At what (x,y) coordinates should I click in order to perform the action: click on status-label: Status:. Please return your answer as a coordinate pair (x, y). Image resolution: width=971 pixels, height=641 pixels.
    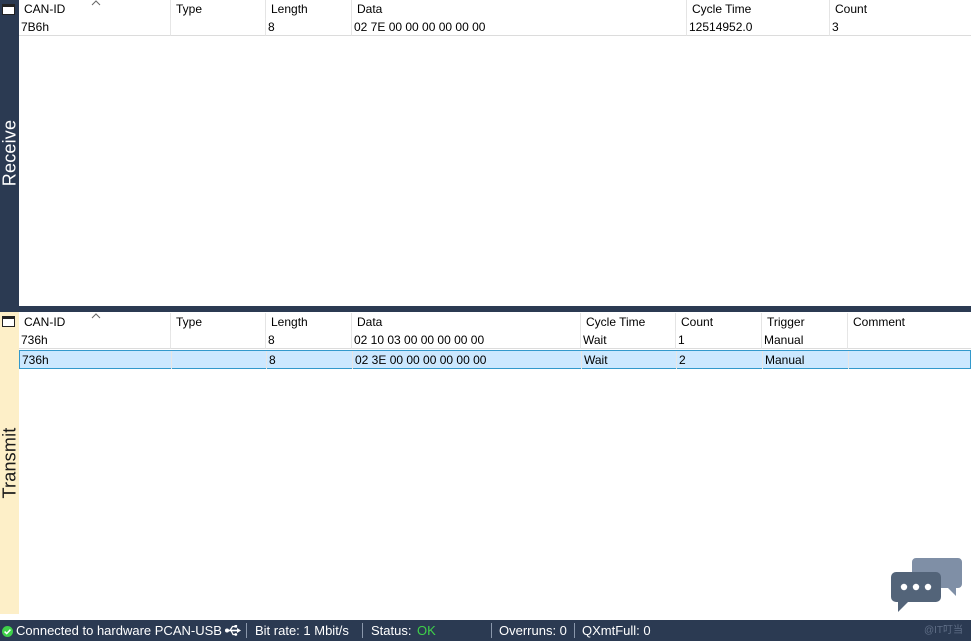
    Looking at the image, I should click on (391, 630).